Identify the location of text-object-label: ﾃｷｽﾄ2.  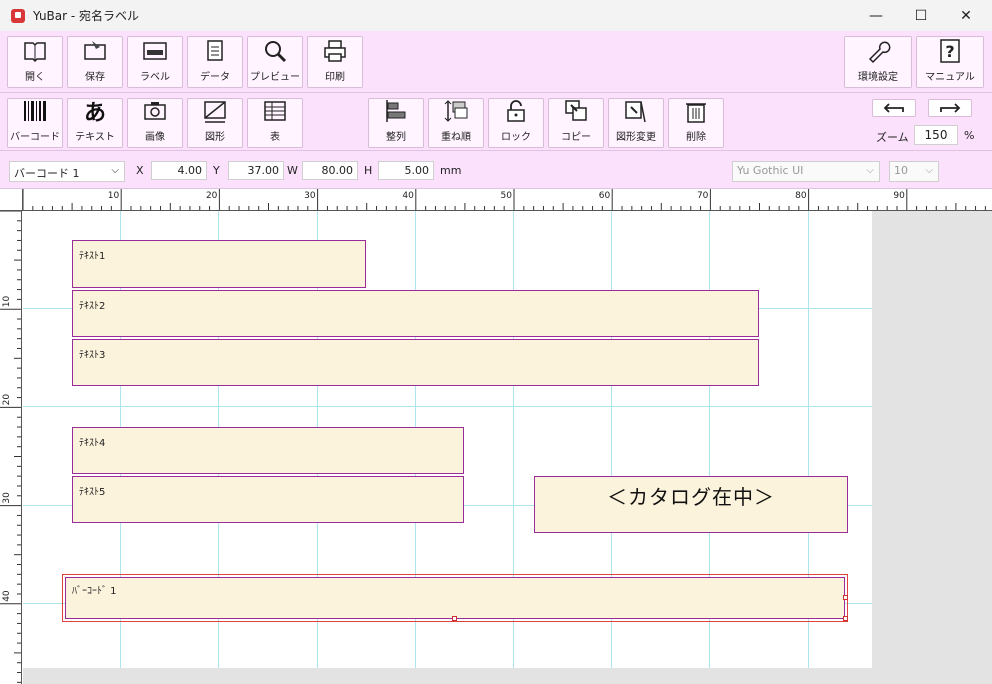
(92, 306).